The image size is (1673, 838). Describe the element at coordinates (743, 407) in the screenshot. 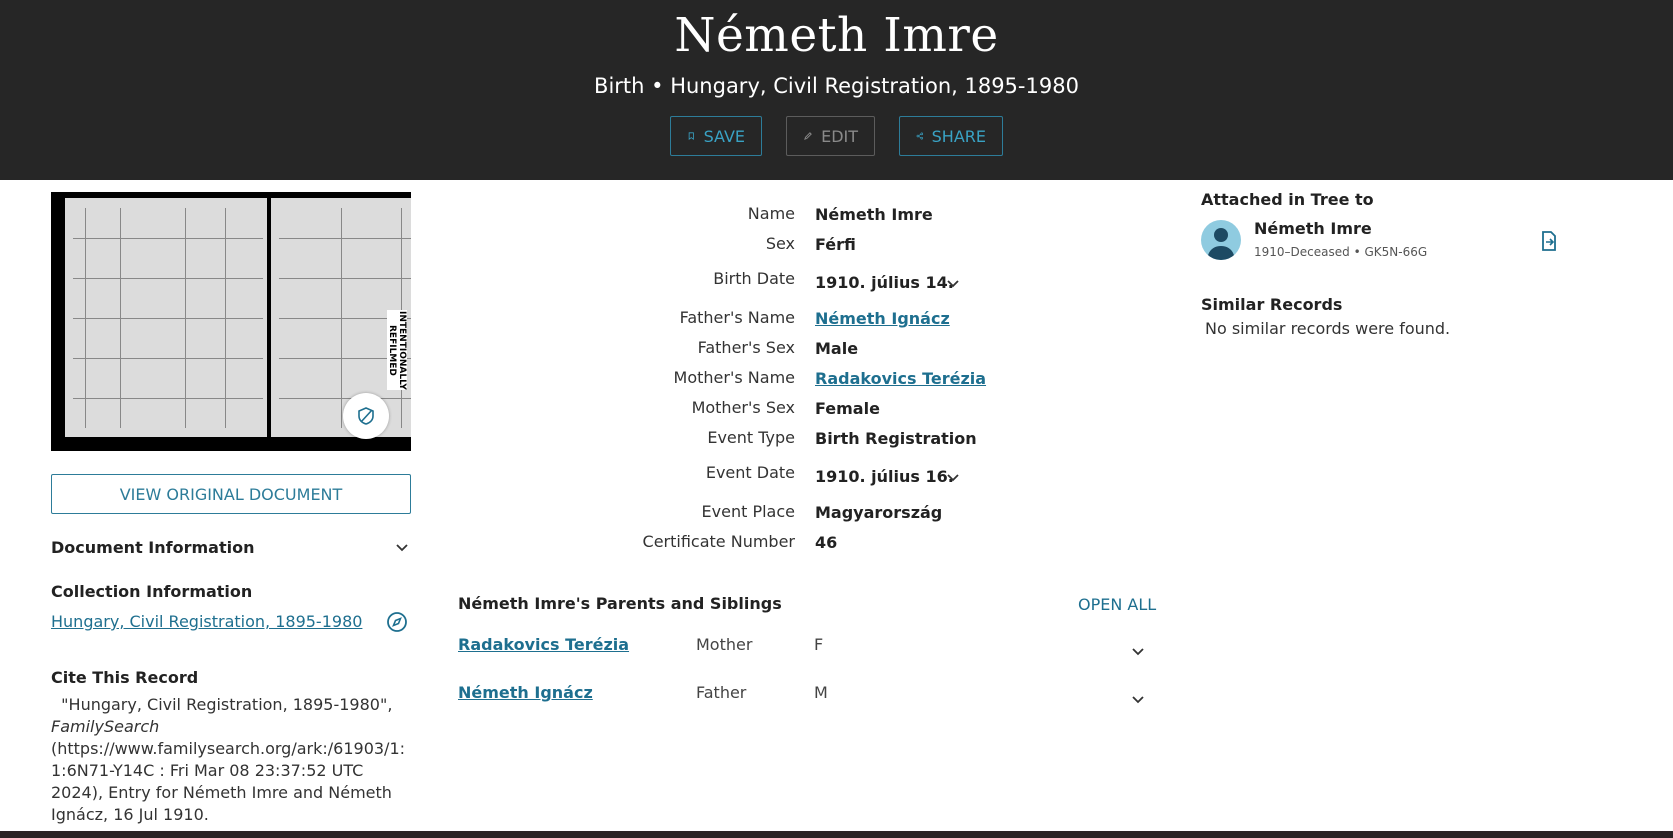

I see `mother-sex-label: Mother's Sex` at that location.